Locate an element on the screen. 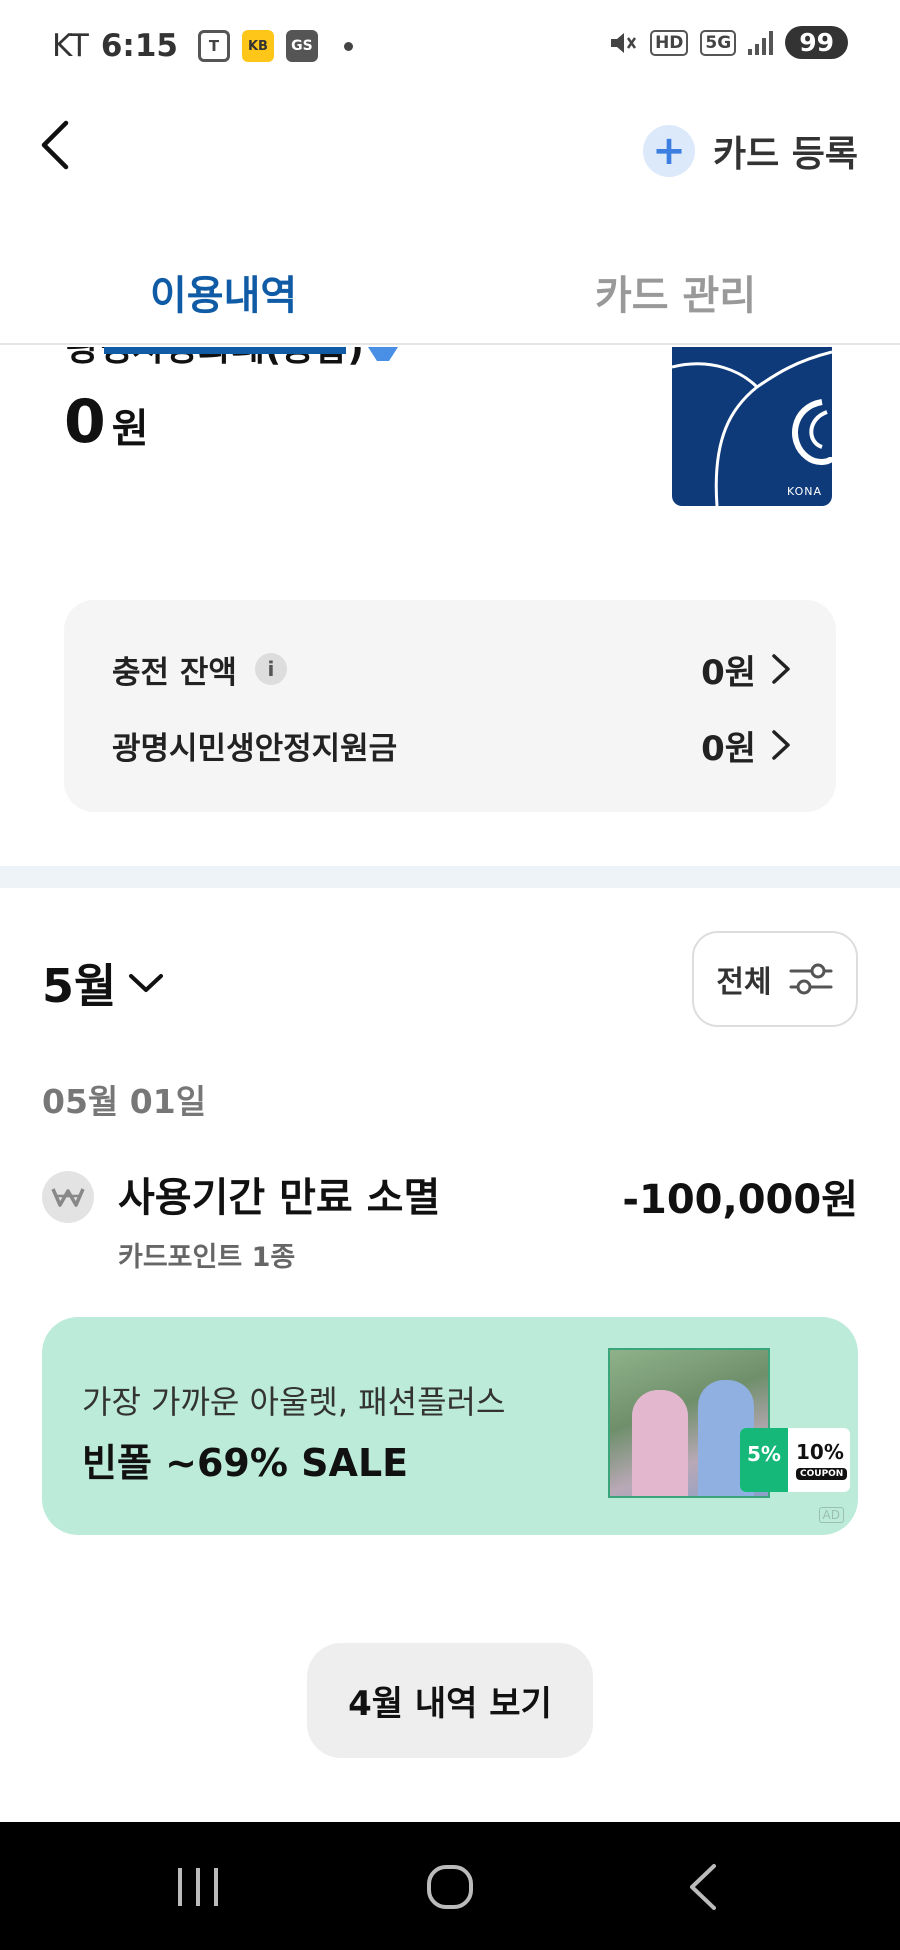 The height and width of the screenshot is (1950, 900). active-tab-indicator is located at coordinates (225, 350).